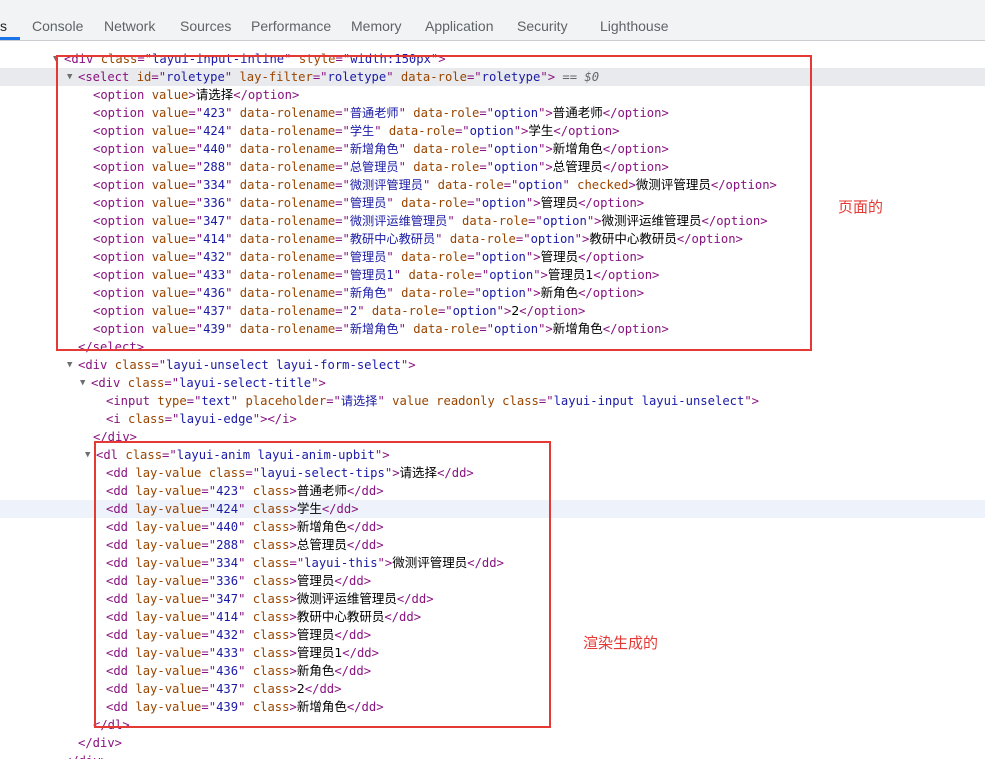  I want to click on tab-memory: Memory, so click(376, 20).